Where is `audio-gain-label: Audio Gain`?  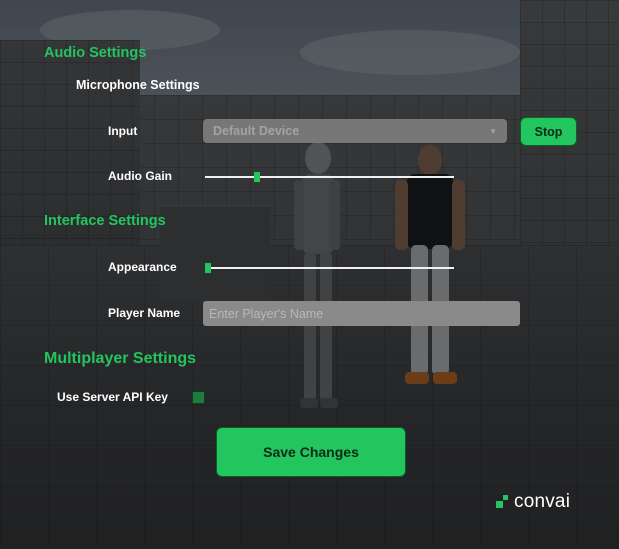
audio-gain-label: Audio Gain is located at coordinates (140, 176).